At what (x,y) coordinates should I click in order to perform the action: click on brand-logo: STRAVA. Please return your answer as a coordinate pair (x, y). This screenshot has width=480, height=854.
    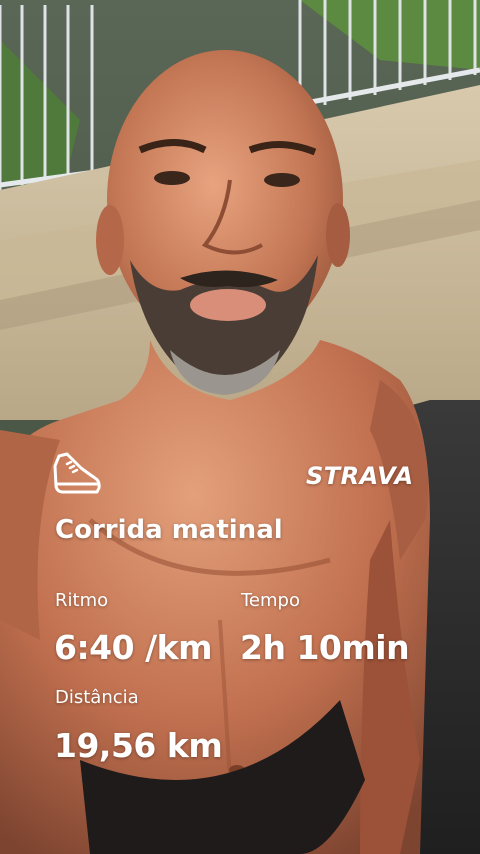
    Looking at the image, I should click on (360, 476).